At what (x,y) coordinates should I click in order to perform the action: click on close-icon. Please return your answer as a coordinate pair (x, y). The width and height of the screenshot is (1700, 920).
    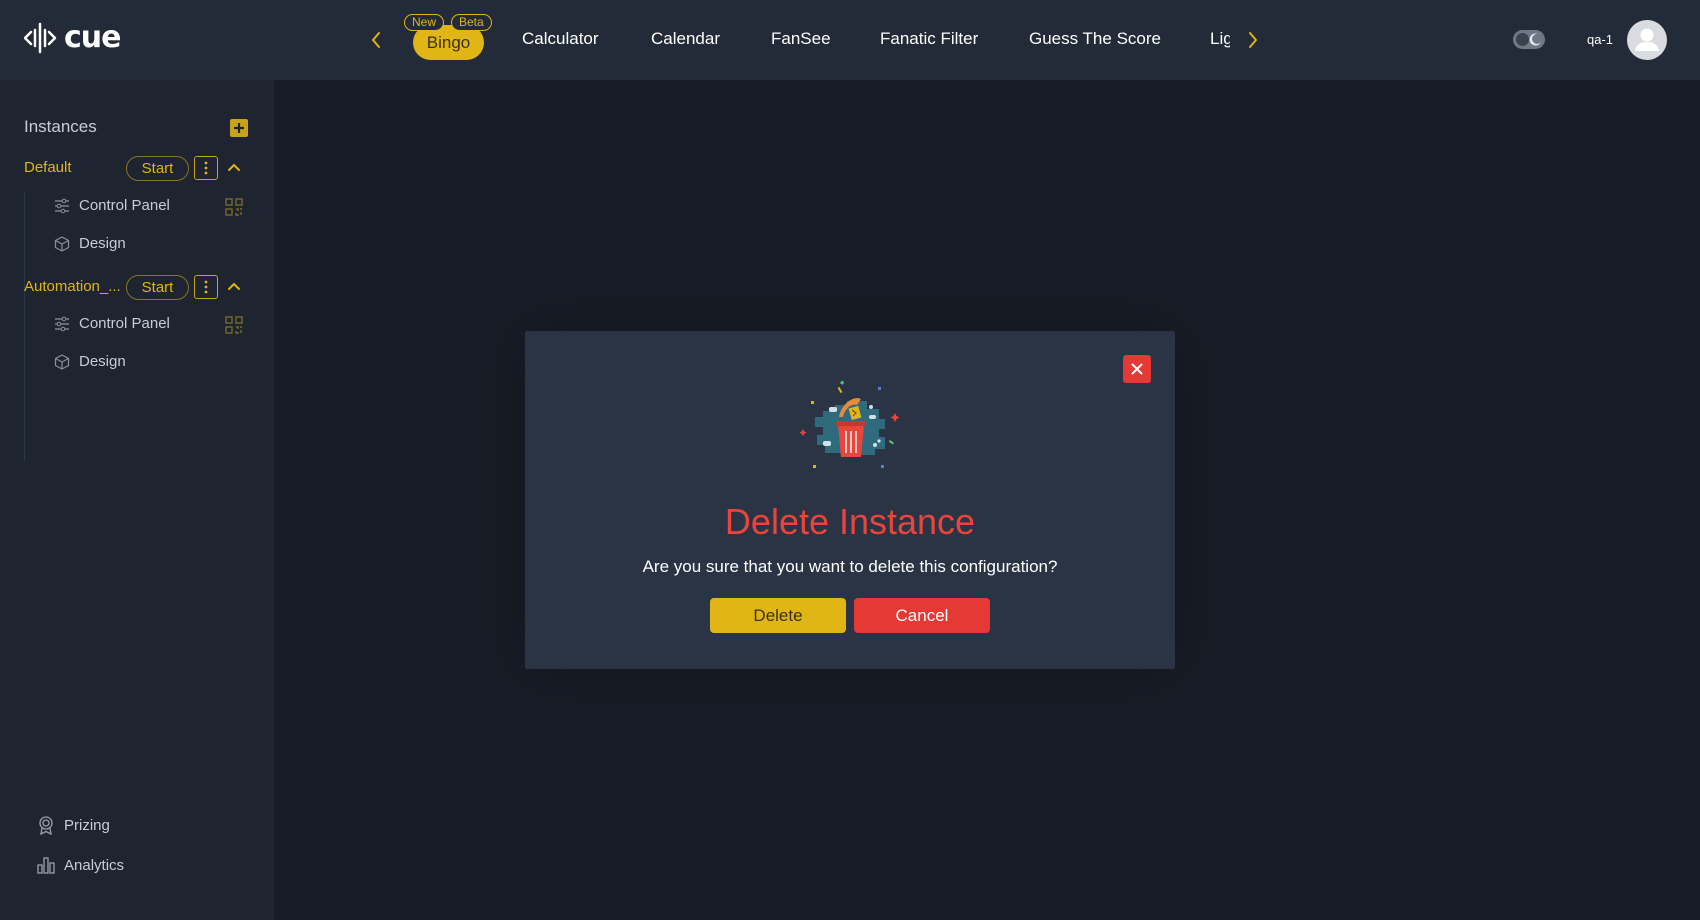
    Looking at the image, I should click on (1137, 369).